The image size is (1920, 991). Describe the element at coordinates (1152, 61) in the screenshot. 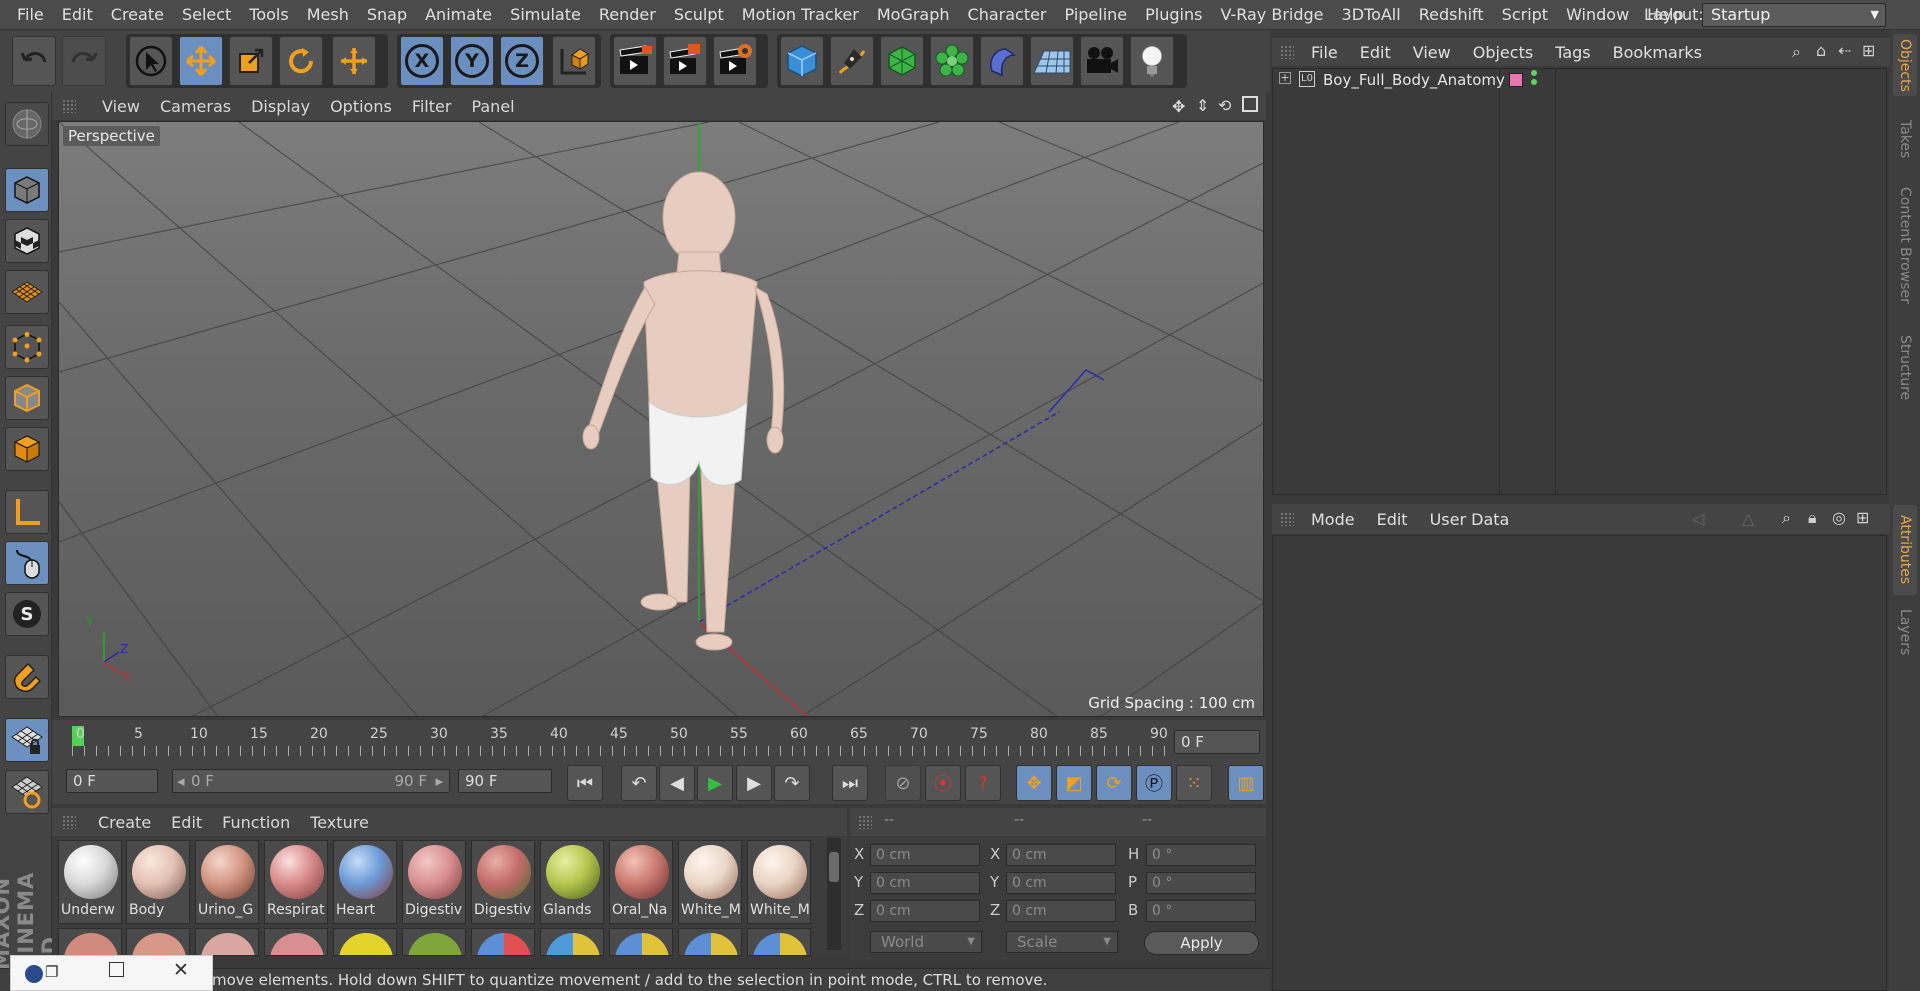

I see `light-object-button` at that location.